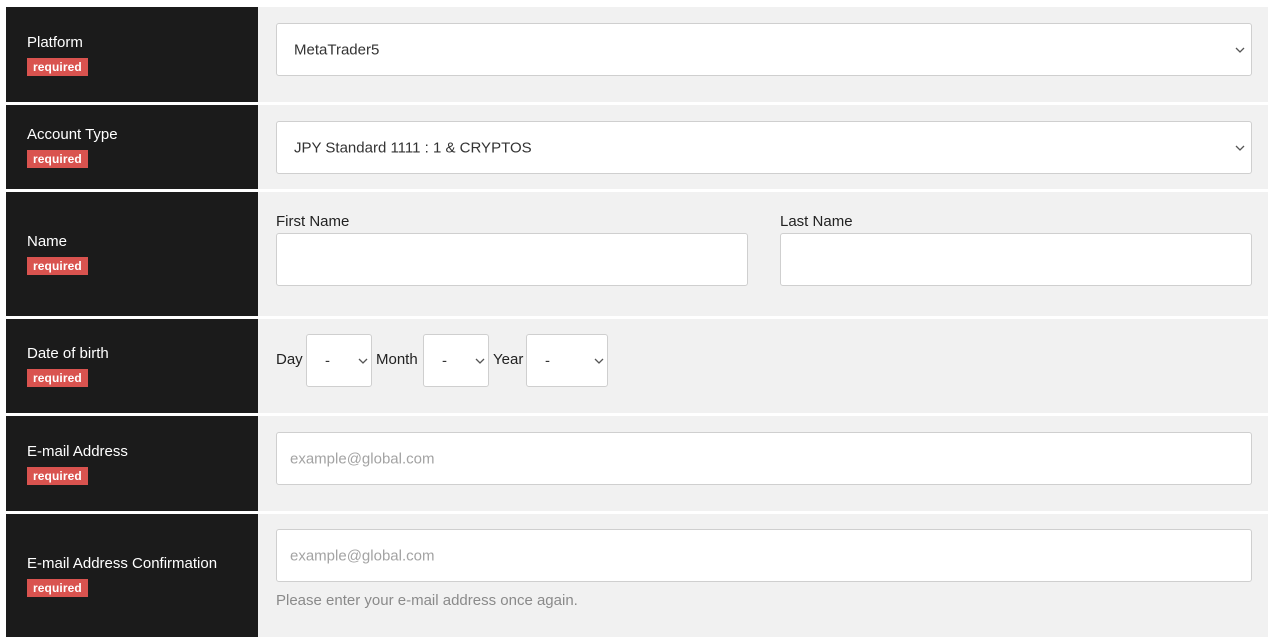 The image size is (1268, 637). Describe the element at coordinates (132, 463) in the screenshot. I see `email-label-cell: E-mail Address required` at that location.